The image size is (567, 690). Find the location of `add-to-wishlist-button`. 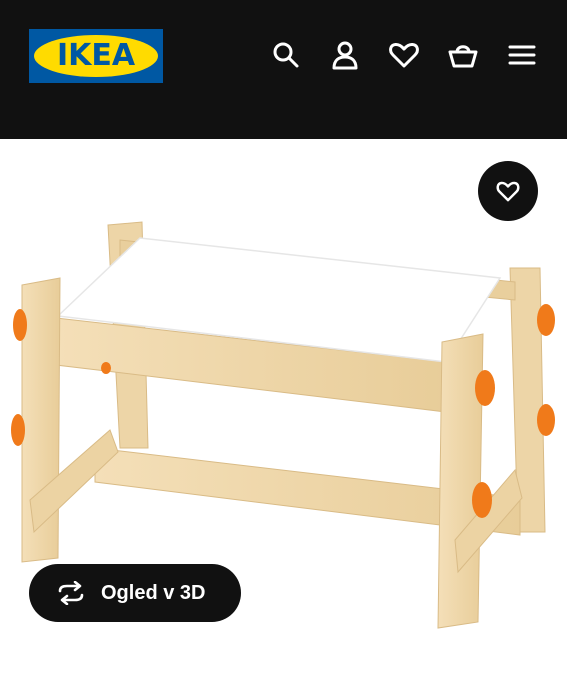

add-to-wishlist-button is located at coordinates (508, 191).